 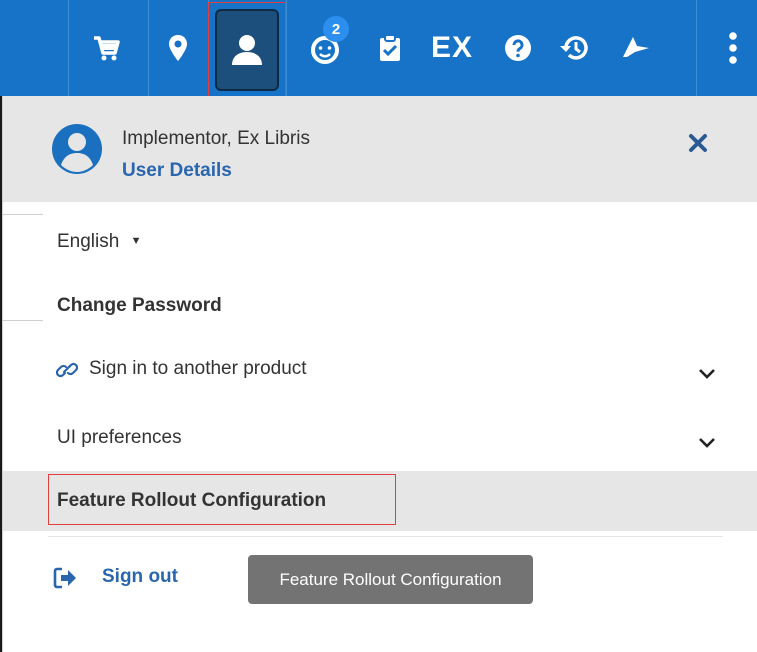 I want to click on language-value: English, so click(x=88, y=241).